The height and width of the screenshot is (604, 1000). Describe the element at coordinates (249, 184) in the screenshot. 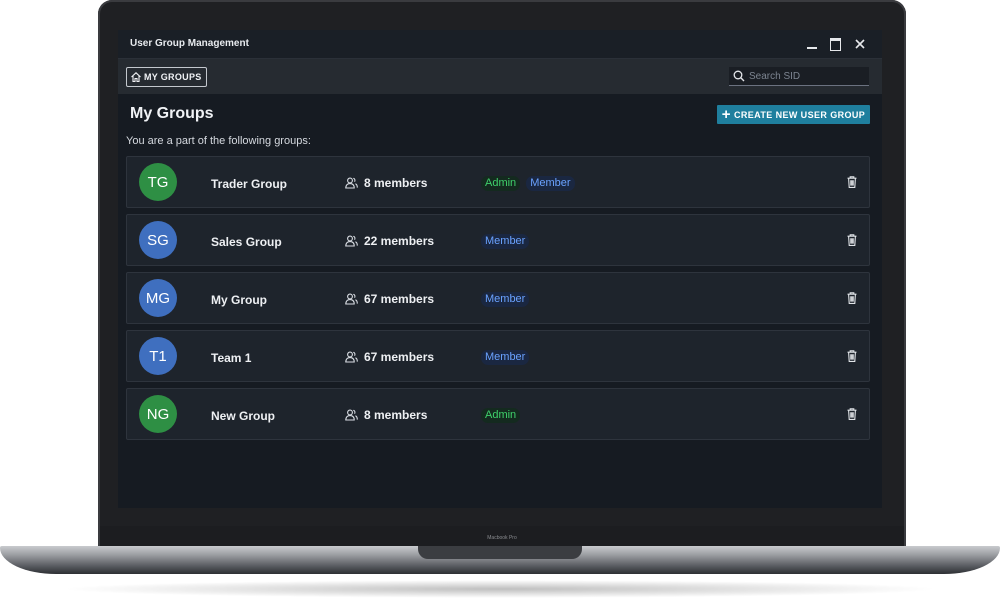

I see `group-name: Trader Group` at that location.